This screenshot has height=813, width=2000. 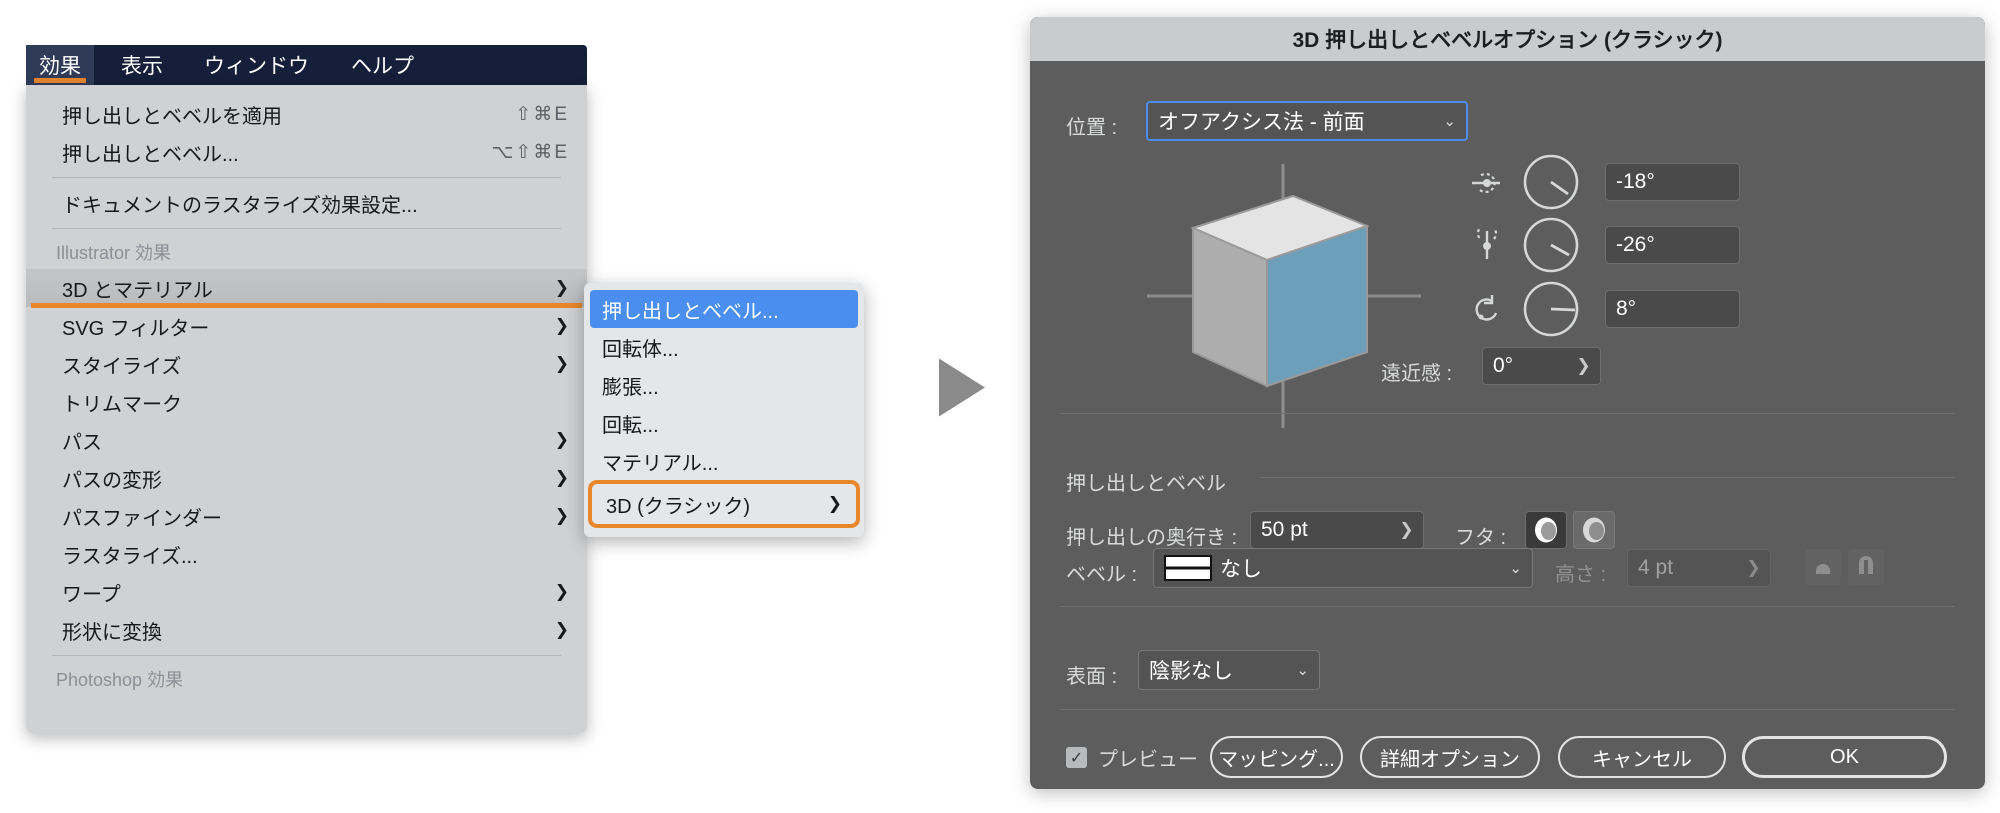 I want to click on ok-button: OK, so click(x=1844, y=757).